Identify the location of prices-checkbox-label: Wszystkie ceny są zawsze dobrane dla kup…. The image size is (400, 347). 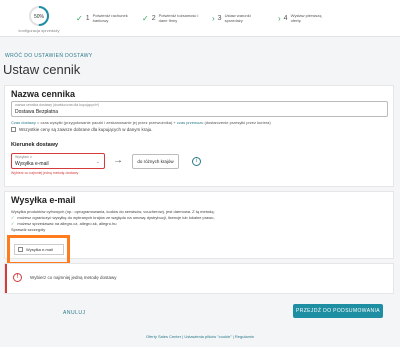
(86, 129).